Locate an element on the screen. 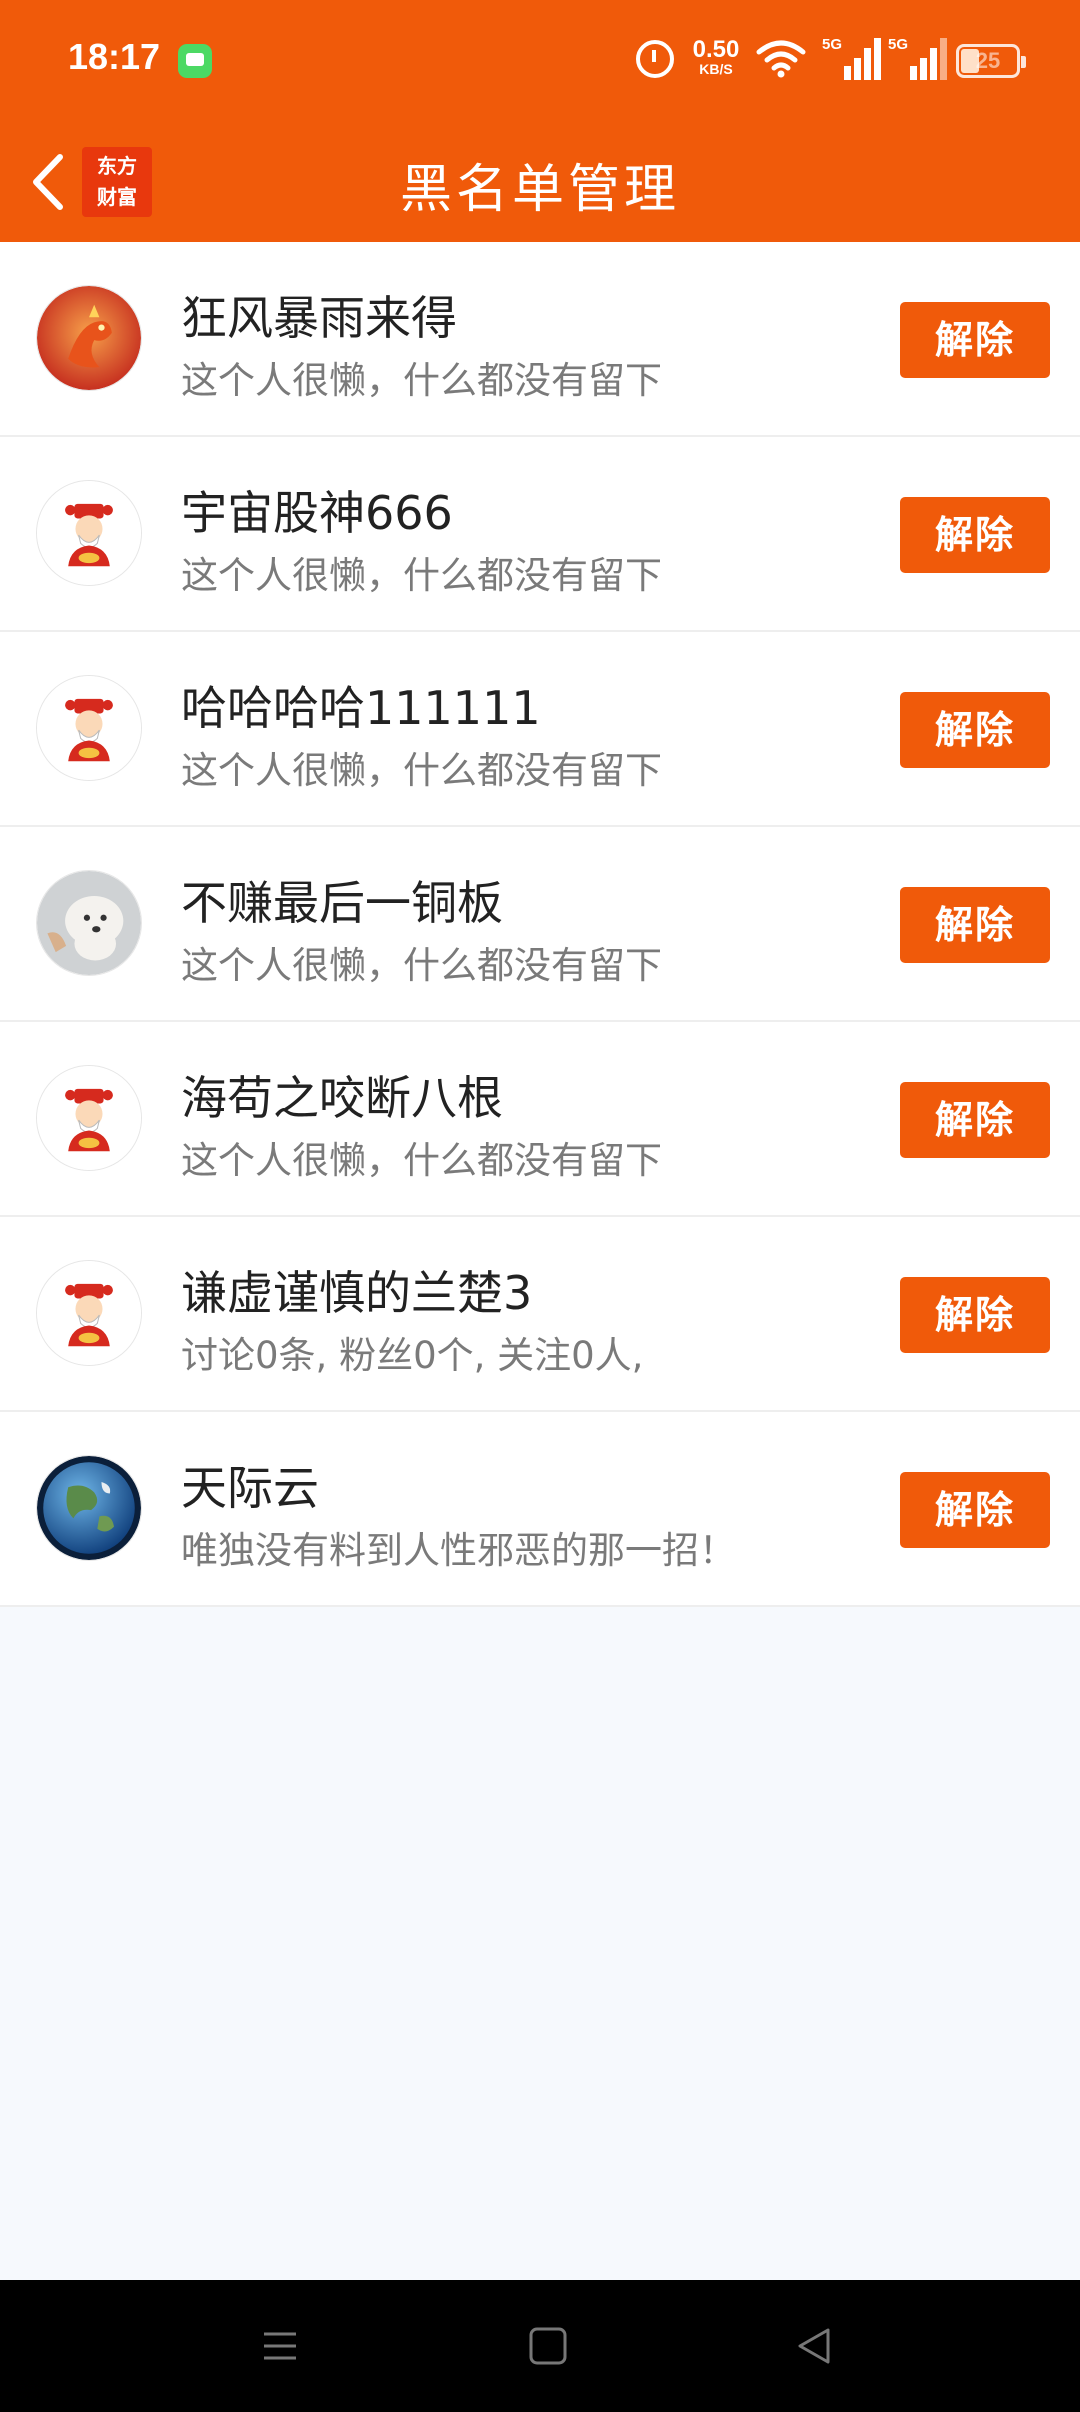 This screenshot has height=2412, width=1080. blacklist-row: 不赚最后一铜板这个人很懒，什么都没有留下 解除 is located at coordinates (540, 924).